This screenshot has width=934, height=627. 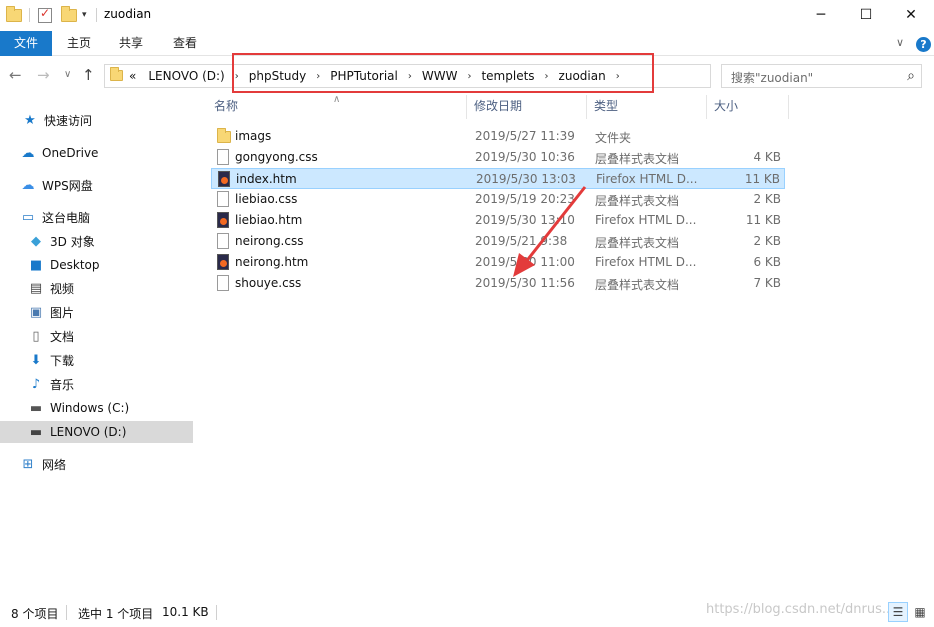 What do you see at coordinates (67, 74) in the screenshot?
I see `recent-locations-button: ∨` at bounding box center [67, 74].